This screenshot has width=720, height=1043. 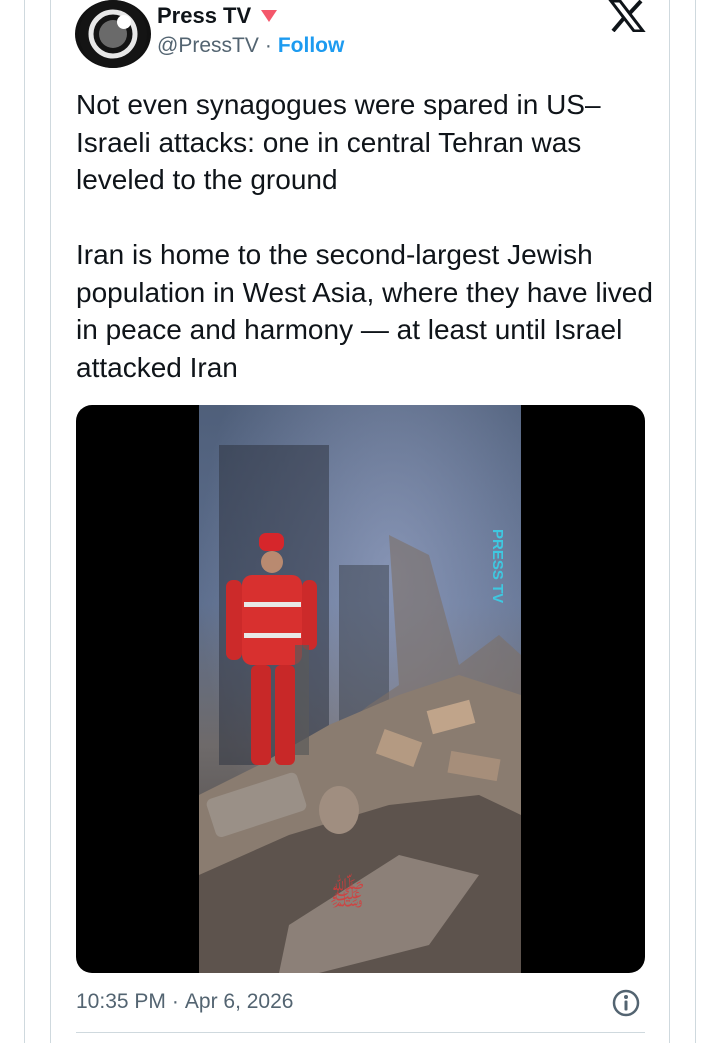 I want to click on video-watermark: PRESS TV, so click(x=497, y=566).